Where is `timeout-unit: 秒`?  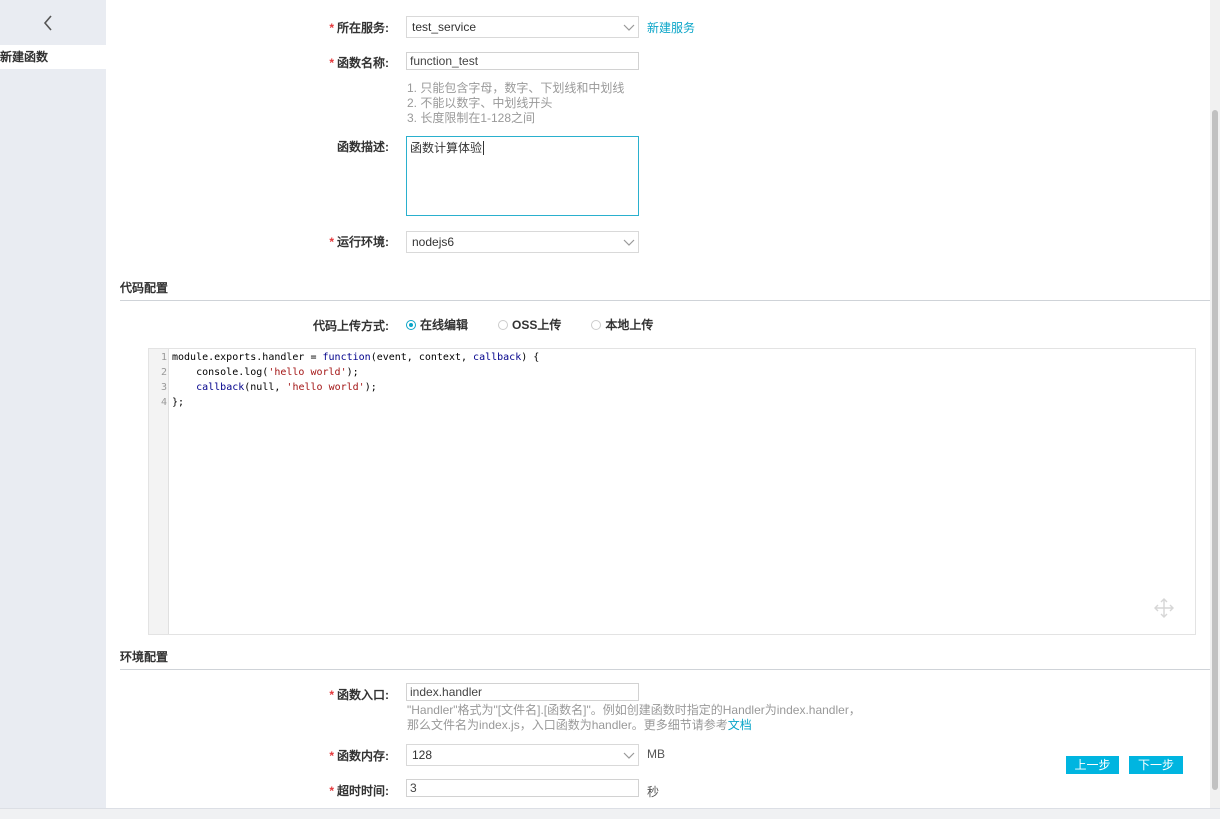 timeout-unit: 秒 is located at coordinates (653, 792).